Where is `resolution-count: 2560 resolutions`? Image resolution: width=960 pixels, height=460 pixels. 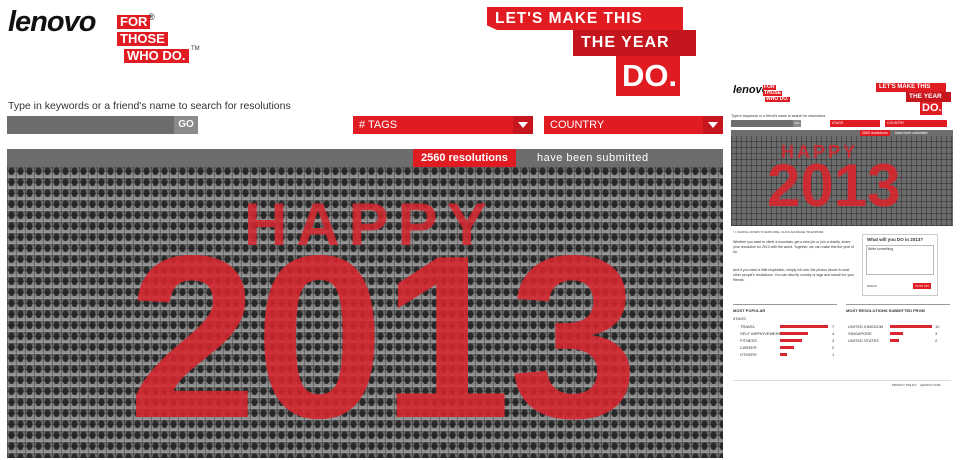
resolution-count: 2560 resolutions is located at coordinates (464, 158).